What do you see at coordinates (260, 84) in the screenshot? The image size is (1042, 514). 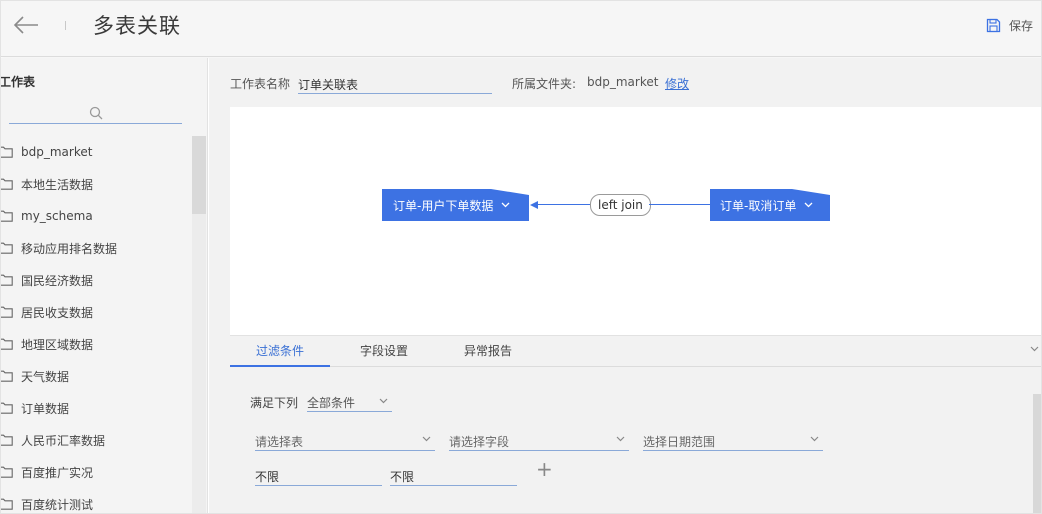 I see `worksheet-name-label: 工作表名称` at bounding box center [260, 84].